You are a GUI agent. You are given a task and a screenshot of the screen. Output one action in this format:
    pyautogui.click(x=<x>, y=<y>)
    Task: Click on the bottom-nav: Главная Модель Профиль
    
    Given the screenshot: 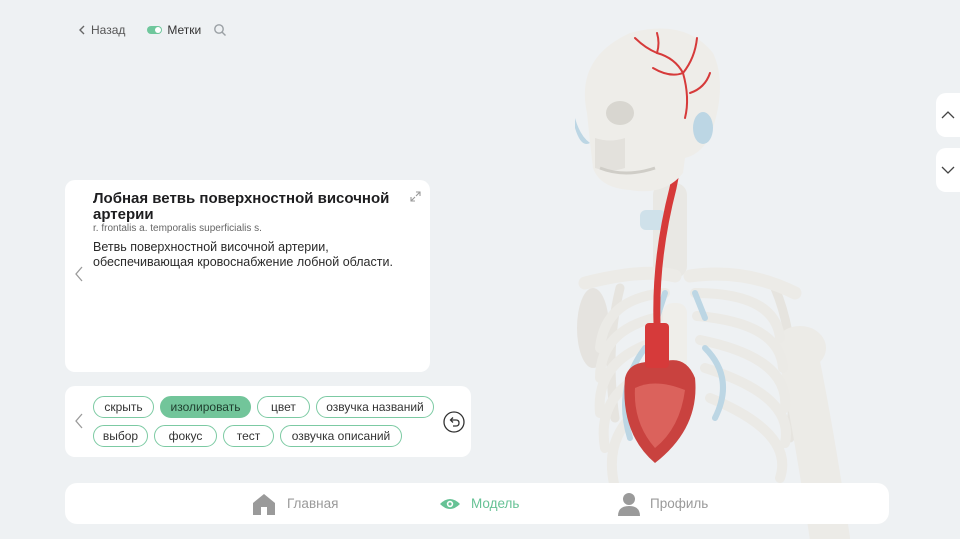 What is the action you would take?
    pyautogui.click(x=477, y=503)
    